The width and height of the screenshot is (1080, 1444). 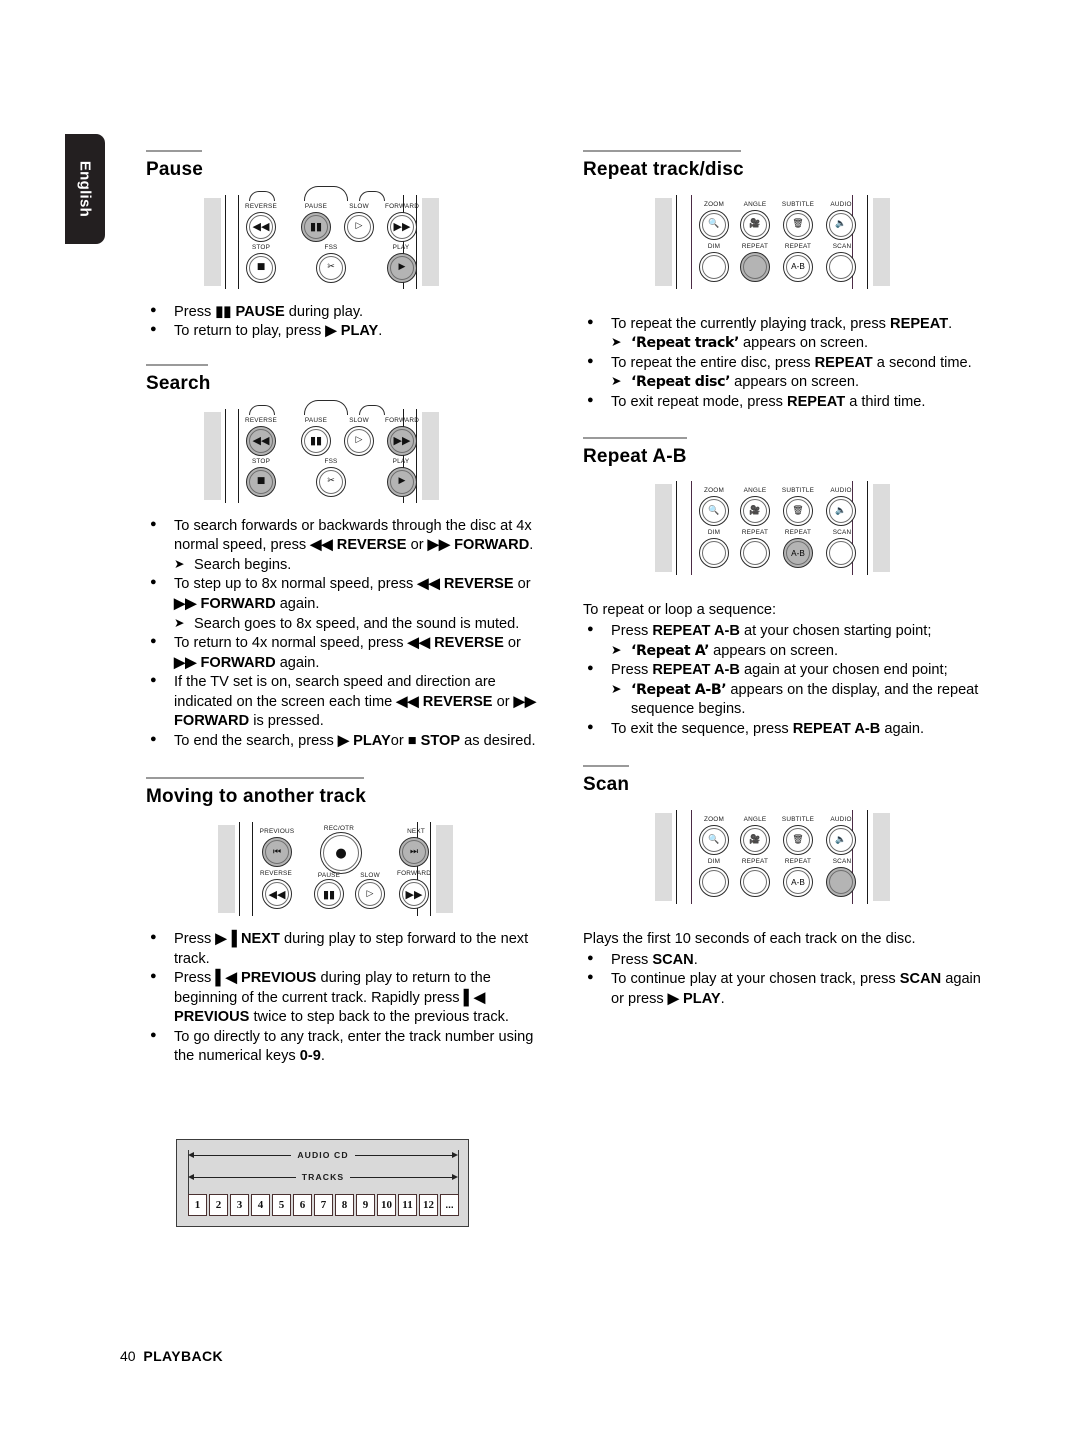 I want to click on button-label-zoom: ZOOM, so click(x=714, y=204).